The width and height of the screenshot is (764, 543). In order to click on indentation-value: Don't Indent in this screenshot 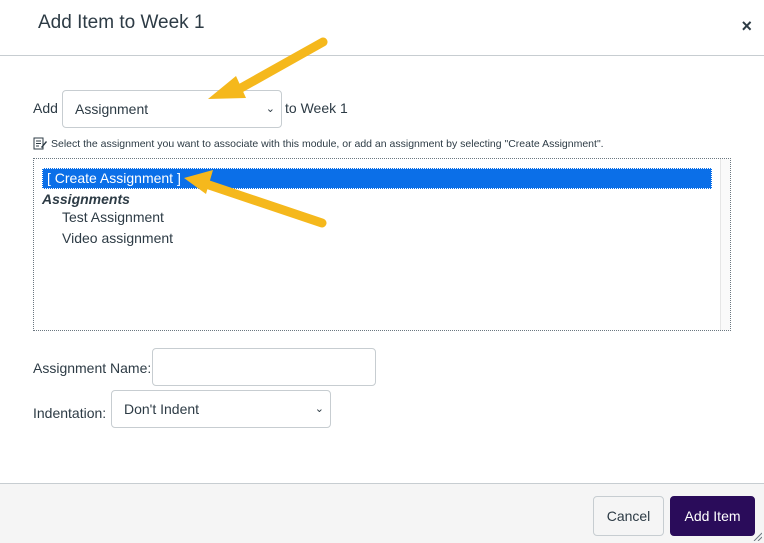, I will do `click(162, 409)`.